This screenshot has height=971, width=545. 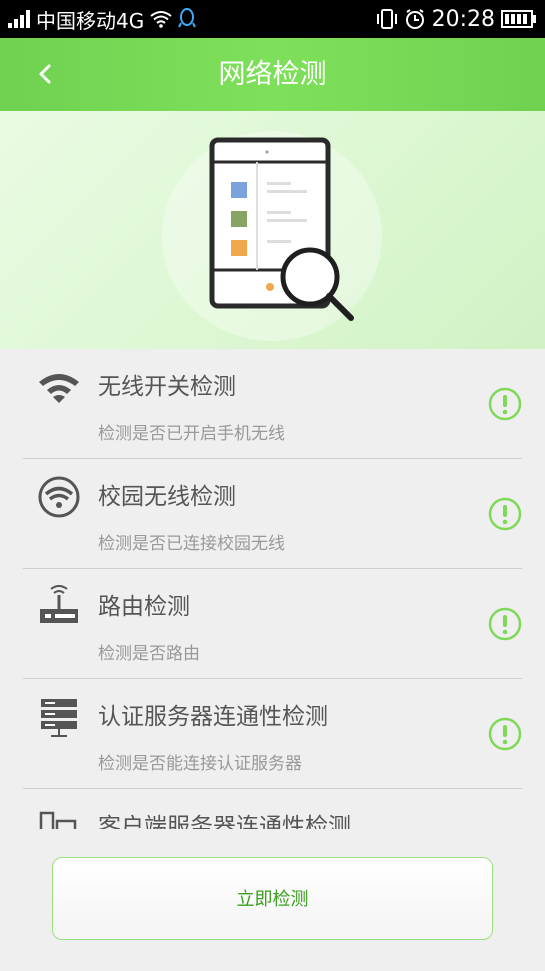 What do you see at coordinates (463, 19) in the screenshot?
I see `clock: 20:28` at bounding box center [463, 19].